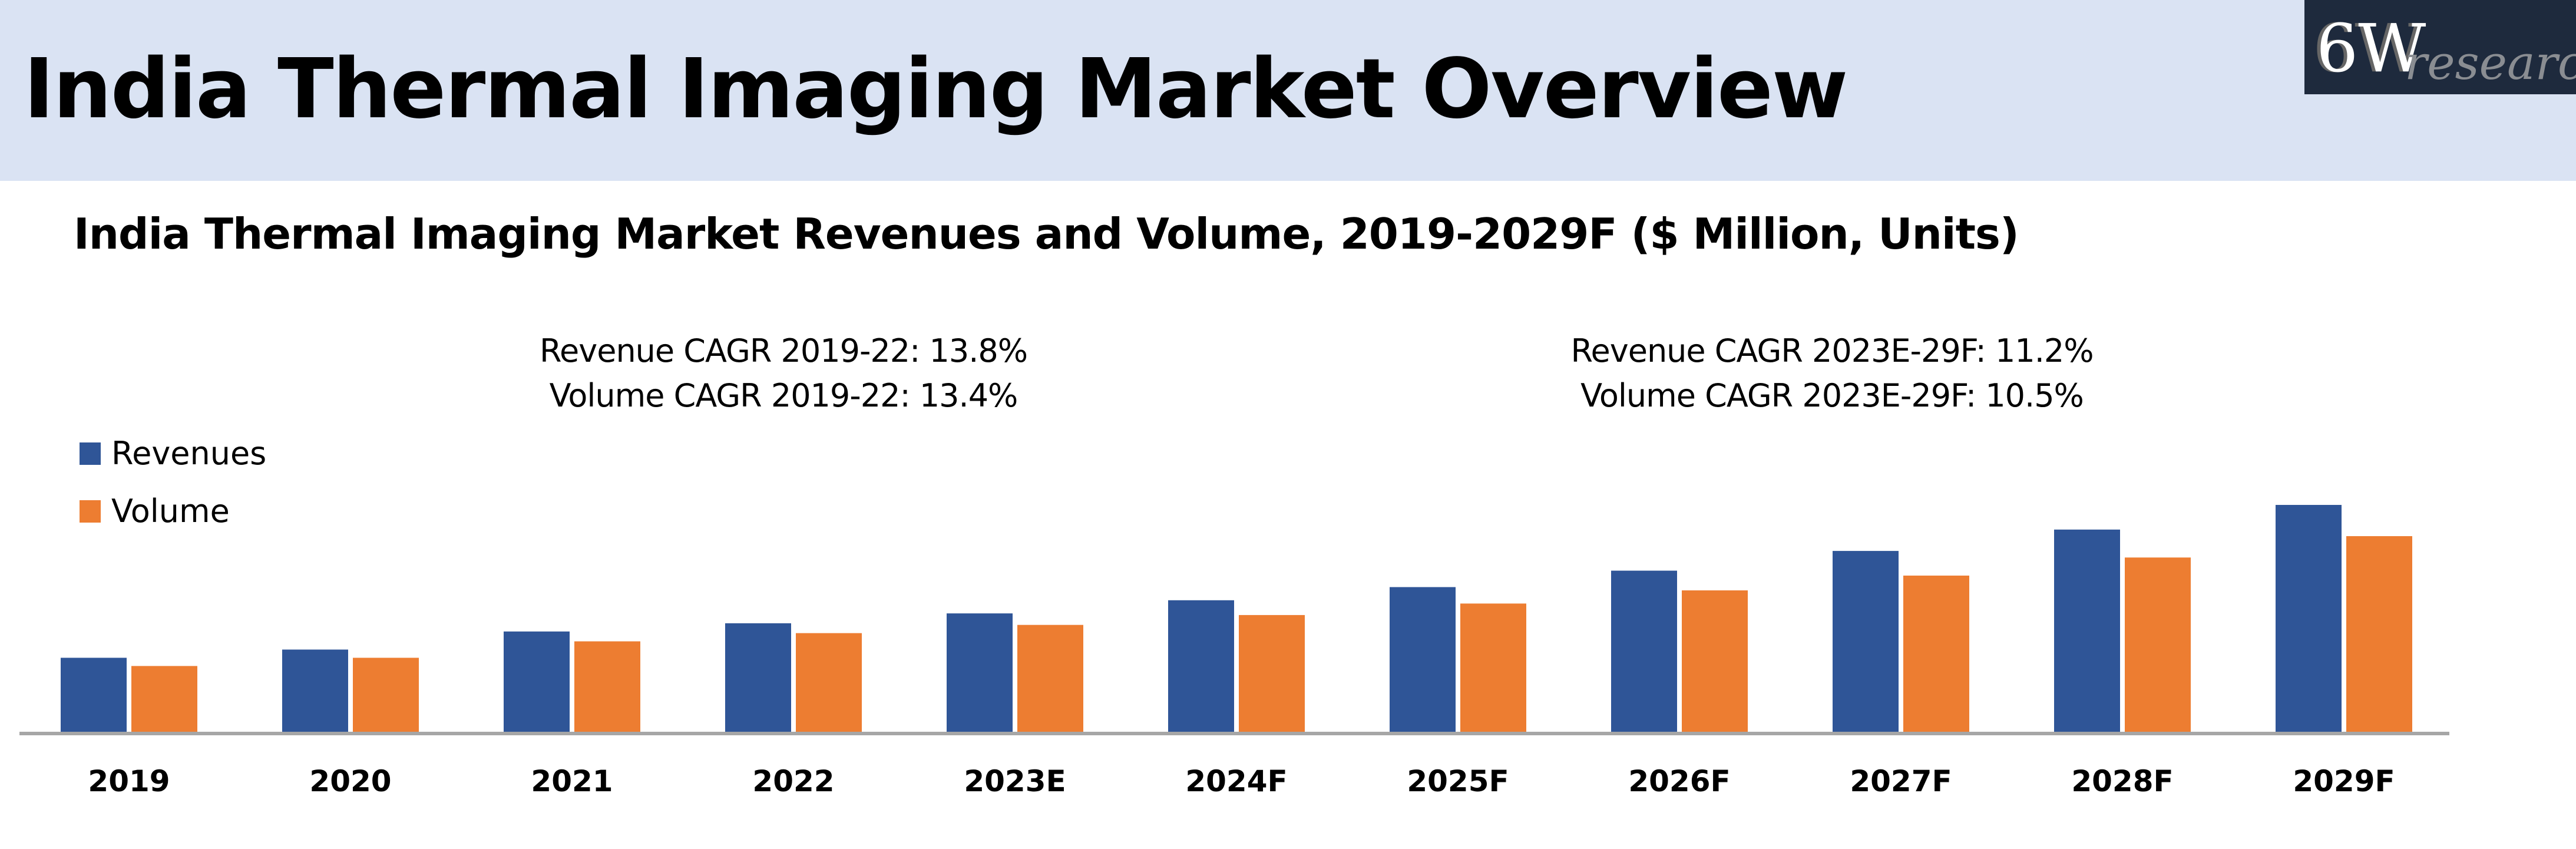  I want to click on x-tick-label: 2020, so click(350, 781).